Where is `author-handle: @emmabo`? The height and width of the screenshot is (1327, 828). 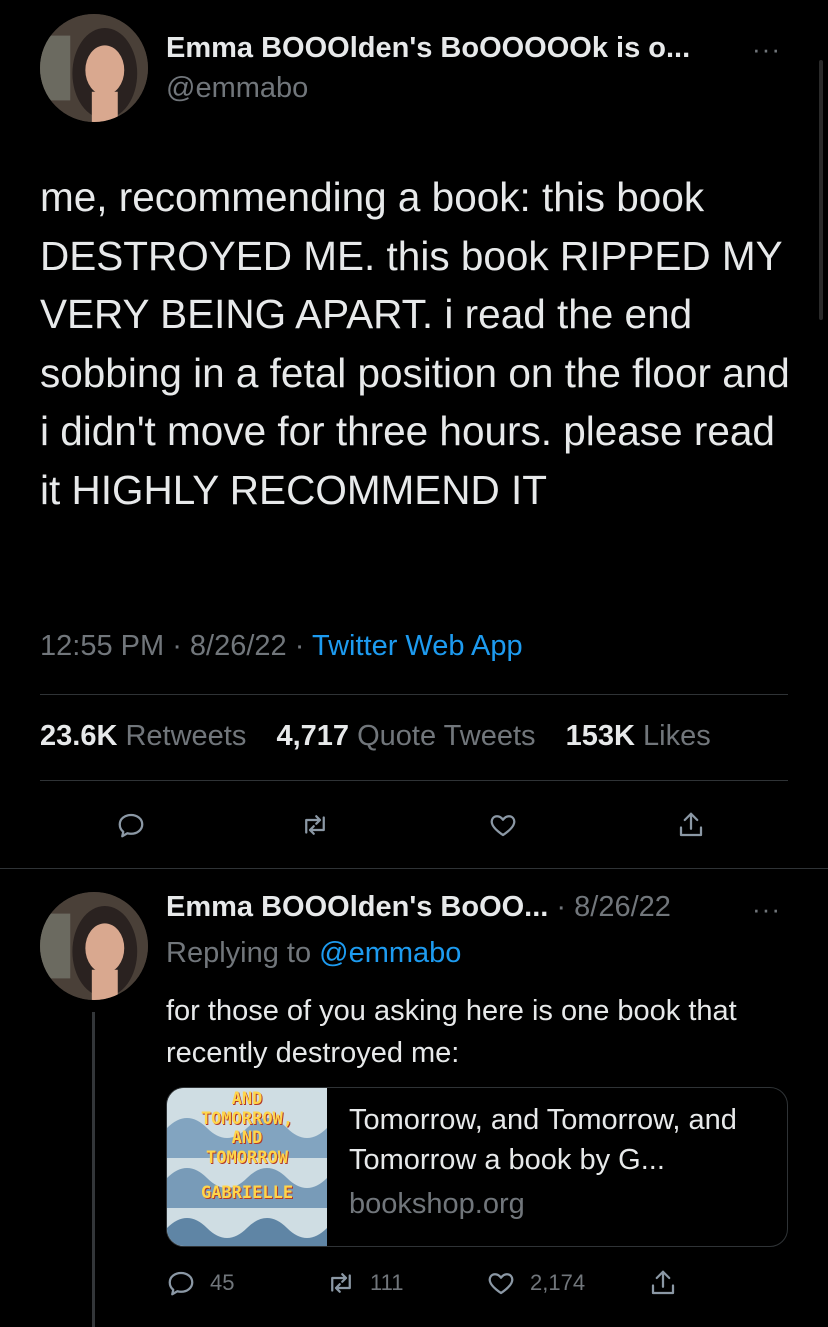 author-handle: @emmabo is located at coordinates (237, 88).